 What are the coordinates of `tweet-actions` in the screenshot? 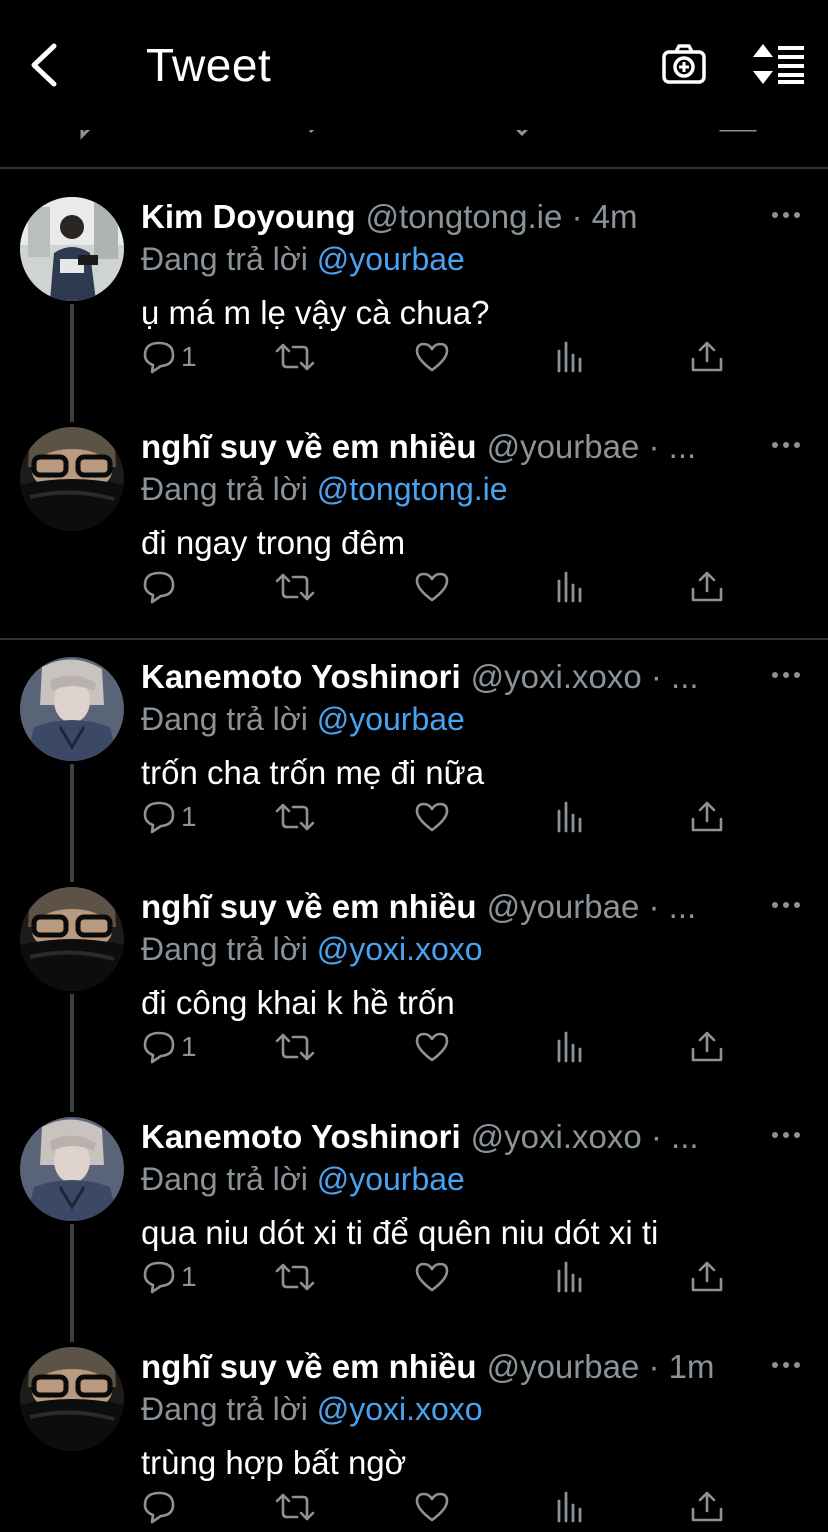 It's located at (414, 589).